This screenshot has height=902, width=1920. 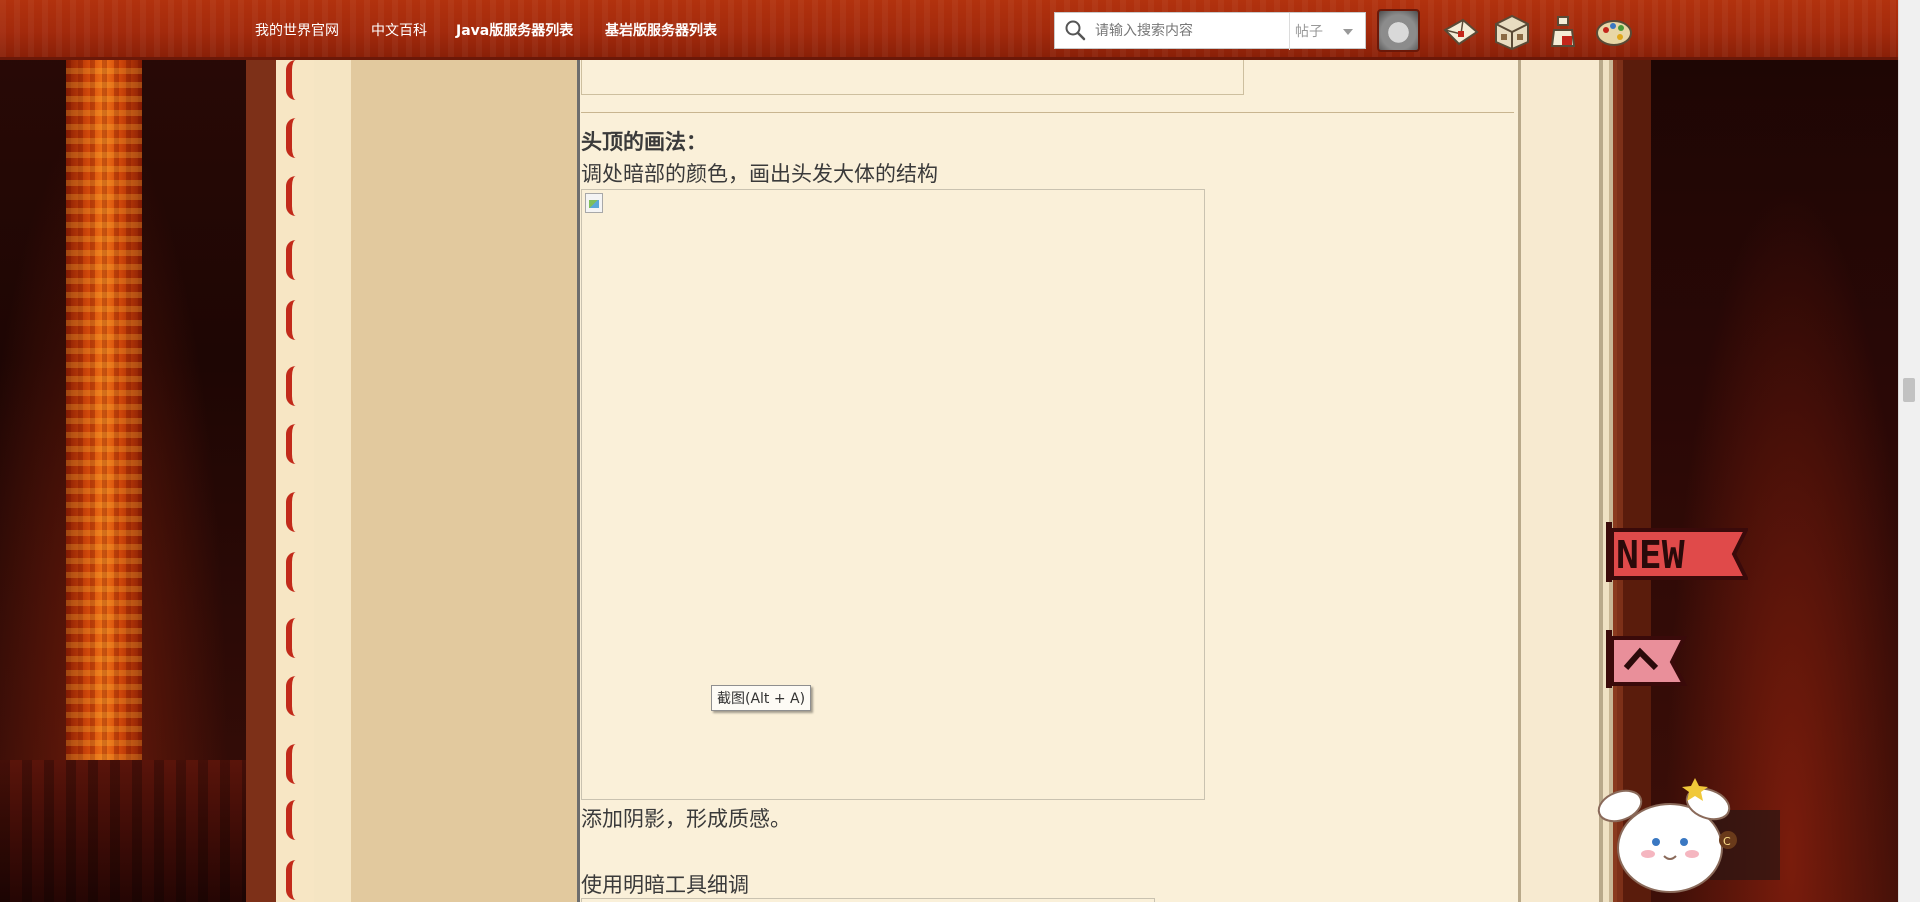 What do you see at coordinates (661, 30) in the screenshot?
I see `nav-link-bedrock-servers: 基岩版服务器列表` at bounding box center [661, 30].